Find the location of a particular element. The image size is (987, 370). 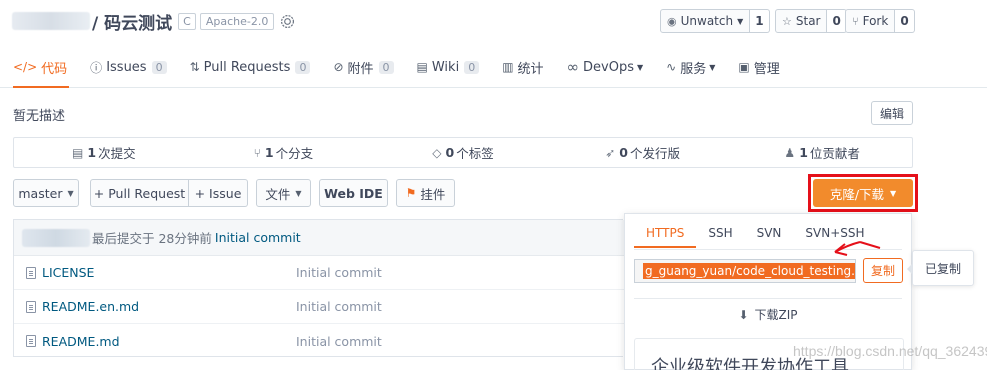

watch-count: 1 is located at coordinates (760, 21).